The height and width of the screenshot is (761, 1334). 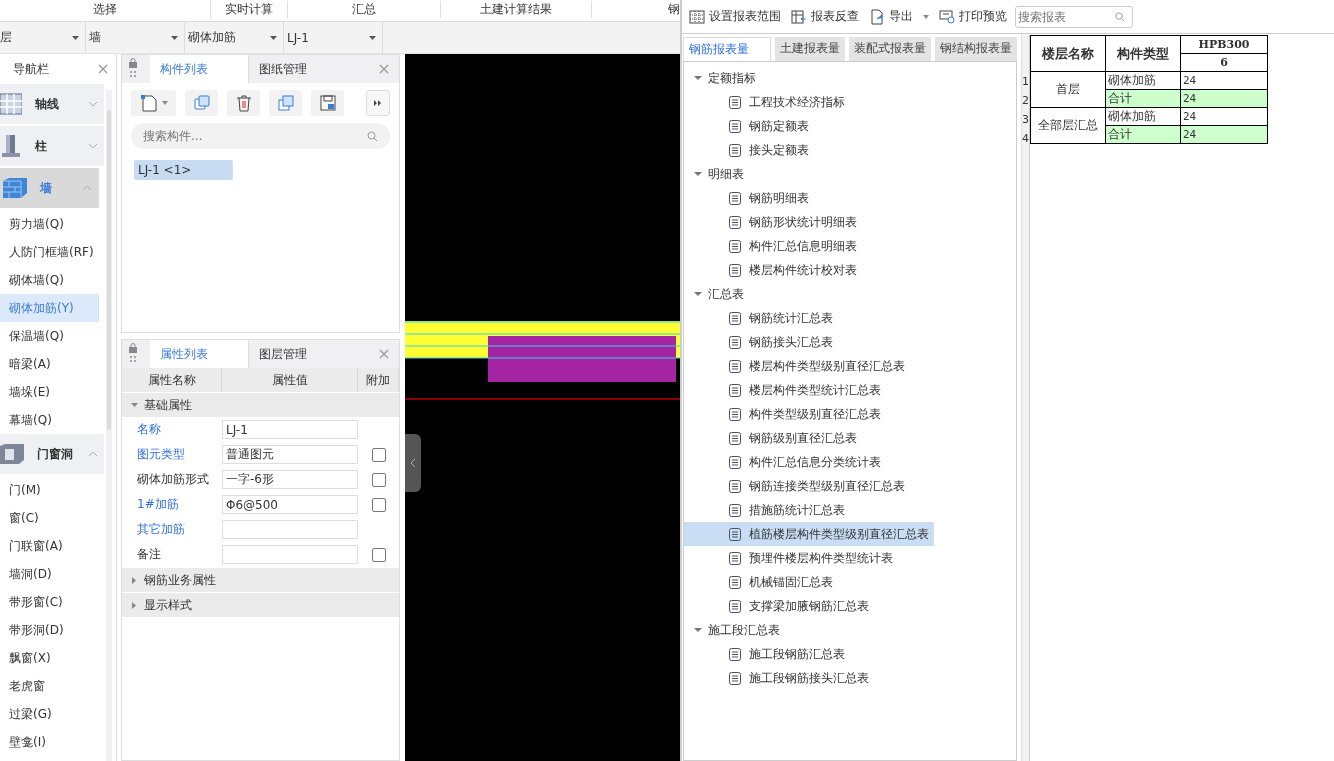 What do you see at coordinates (810, 49) in the screenshot?
I see `report-tab: 土建报表量` at bounding box center [810, 49].